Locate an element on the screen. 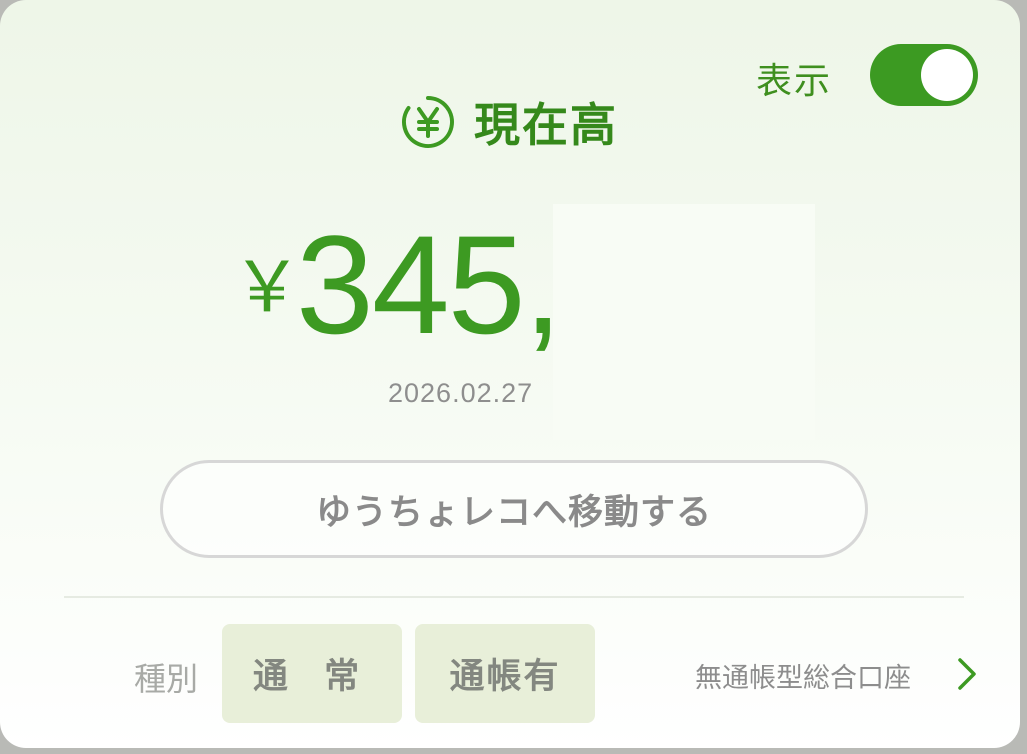 Image resolution: width=1027 pixels, height=754 pixels. balance-title: 現在高 is located at coordinates (546, 125).